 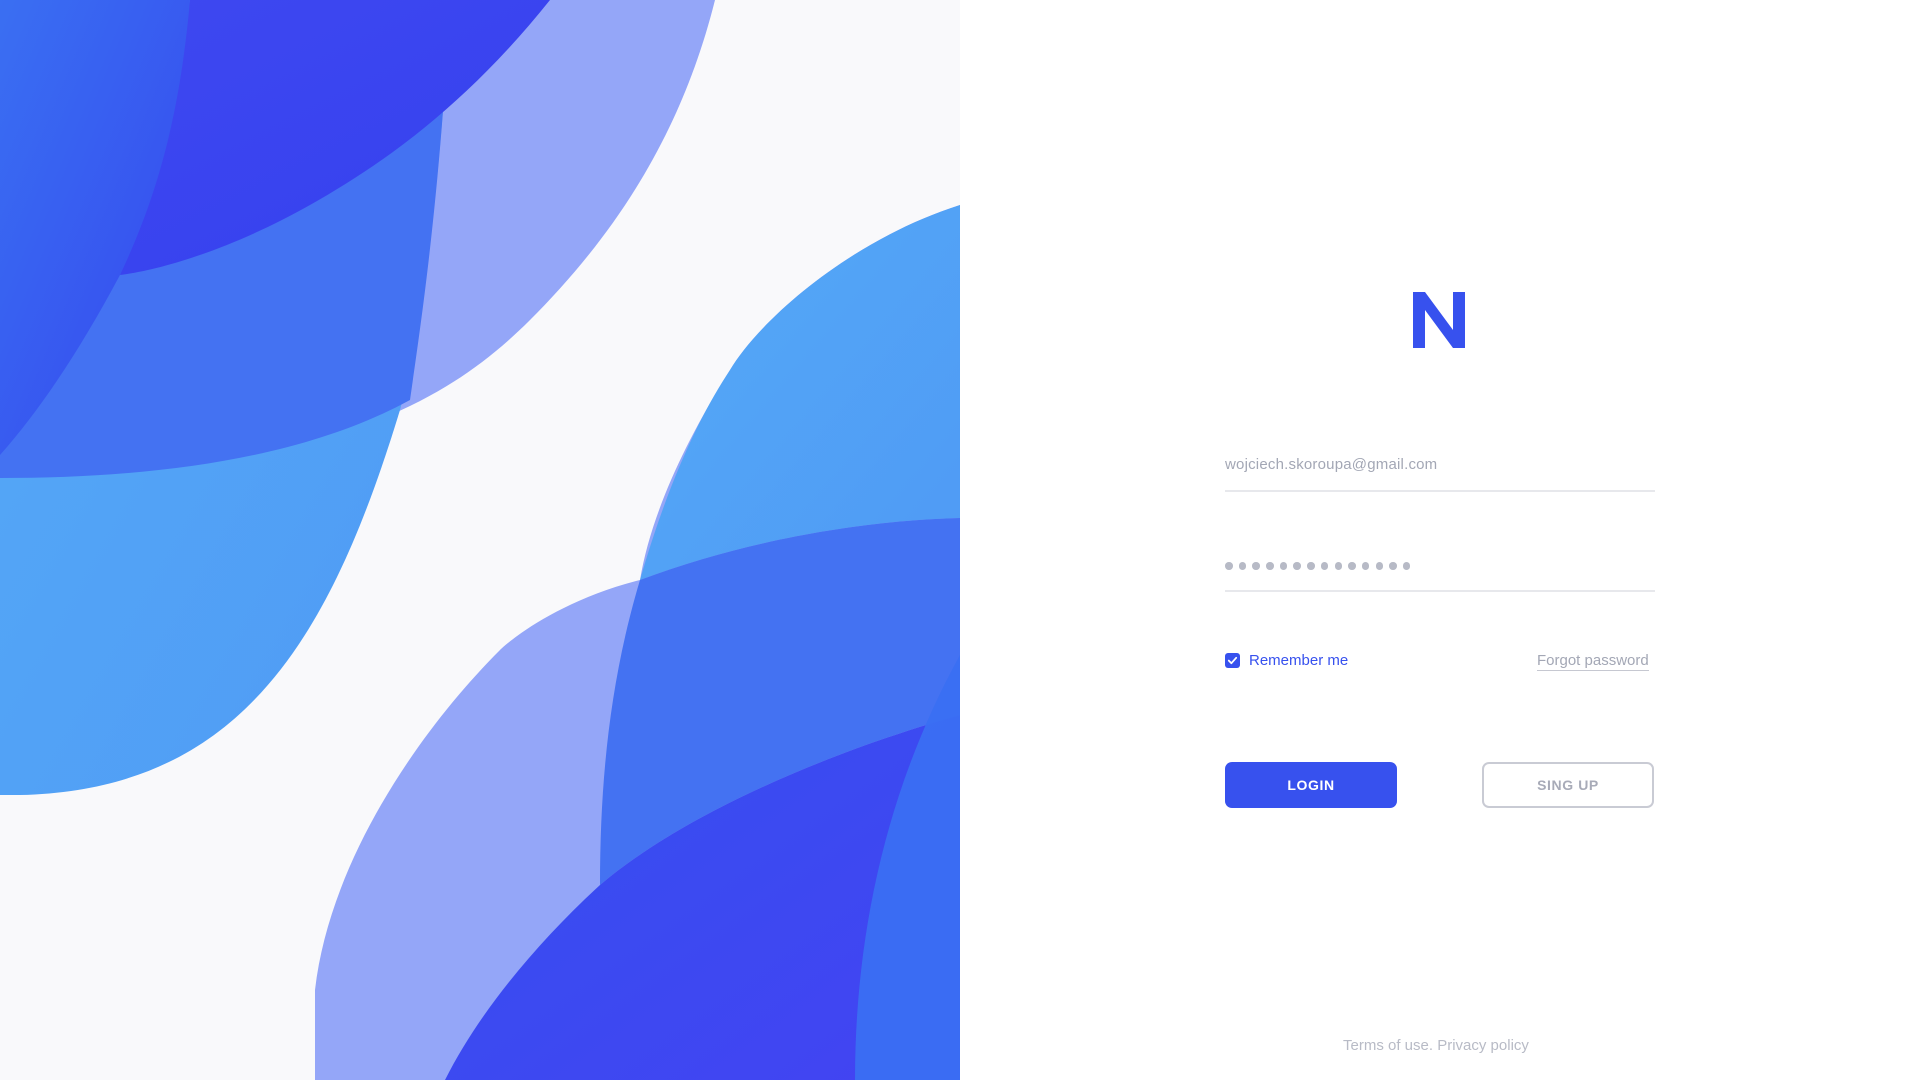 I want to click on remember-me-checkbox, so click(x=1232, y=660).